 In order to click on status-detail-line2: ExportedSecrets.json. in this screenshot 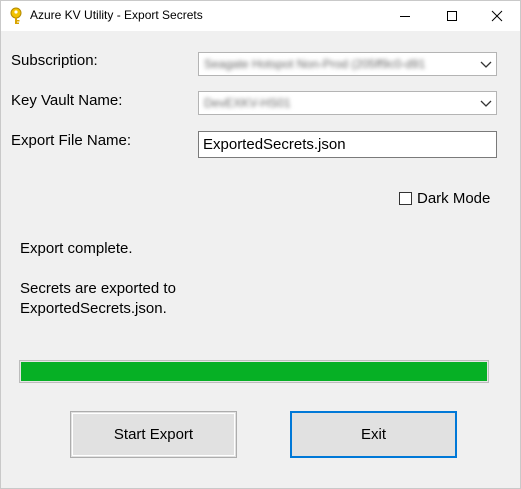, I will do `click(93, 308)`.